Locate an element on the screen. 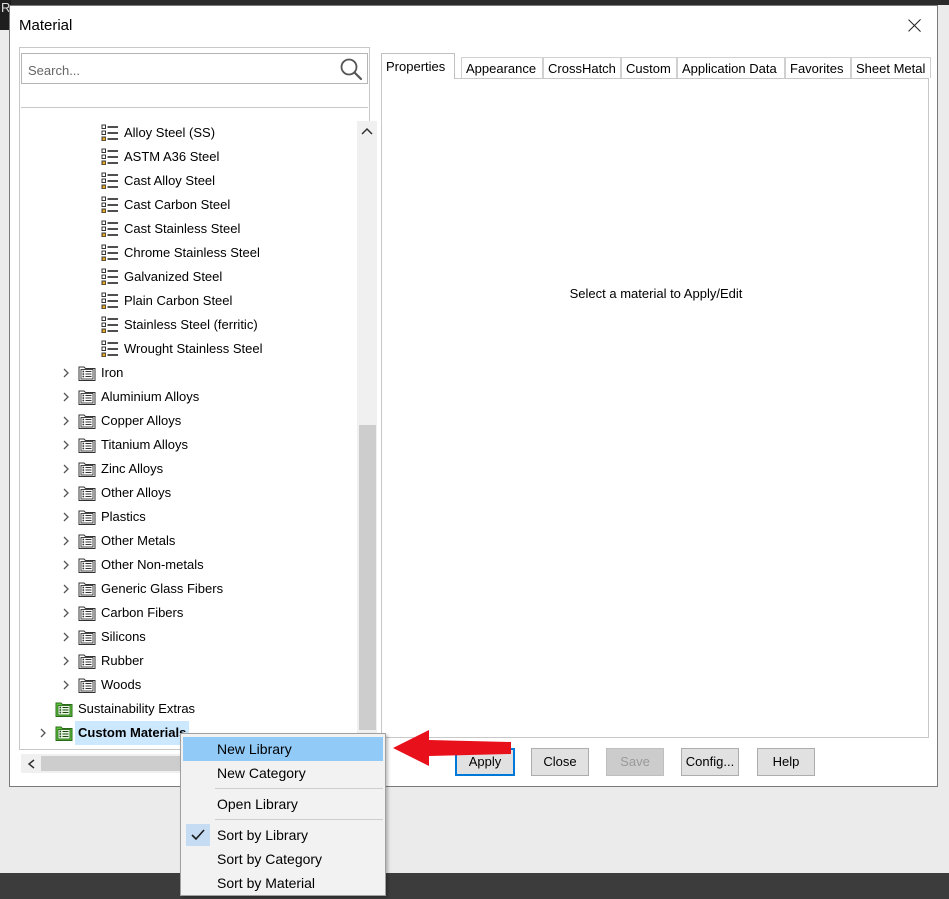 The image size is (949, 899). menu-item-new-category: New Category is located at coordinates (283, 773).